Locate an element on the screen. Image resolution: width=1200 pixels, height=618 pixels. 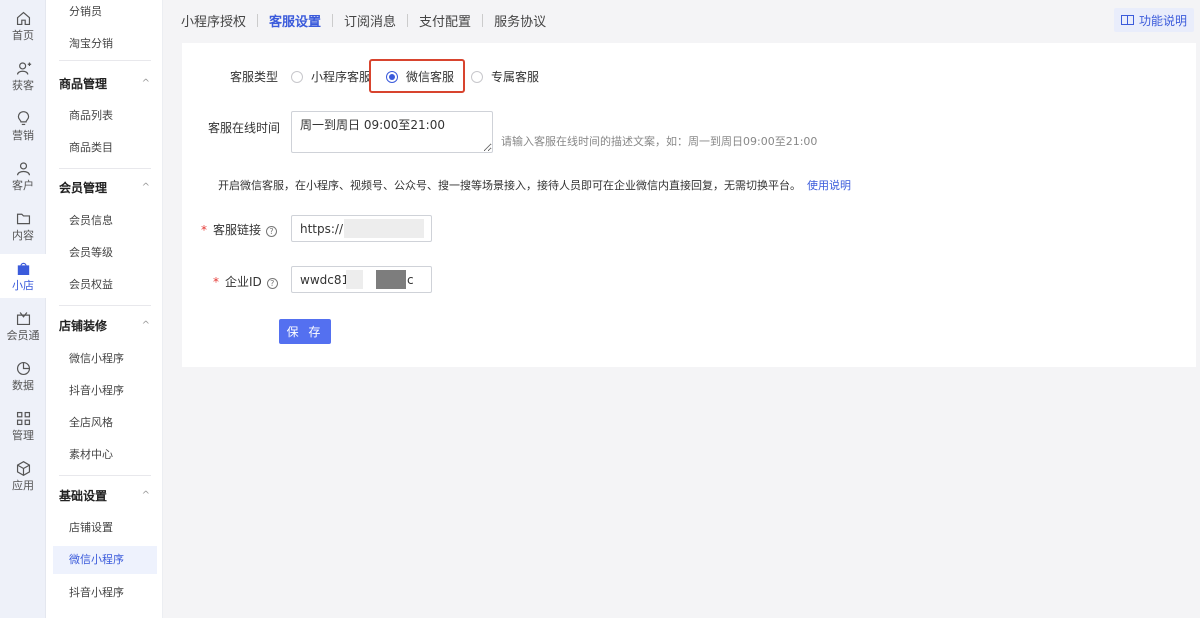
bulb-icon is located at coordinates (23, 118).